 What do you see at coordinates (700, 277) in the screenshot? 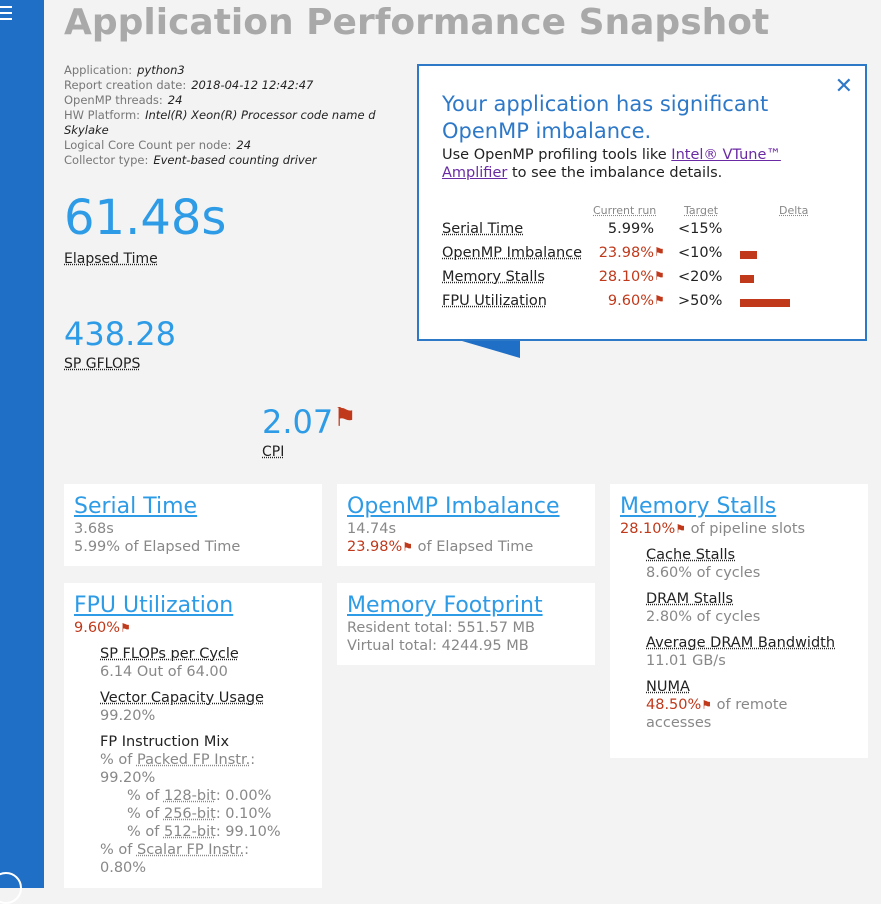
I see `row-target-value: <20%` at bounding box center [700, 277].